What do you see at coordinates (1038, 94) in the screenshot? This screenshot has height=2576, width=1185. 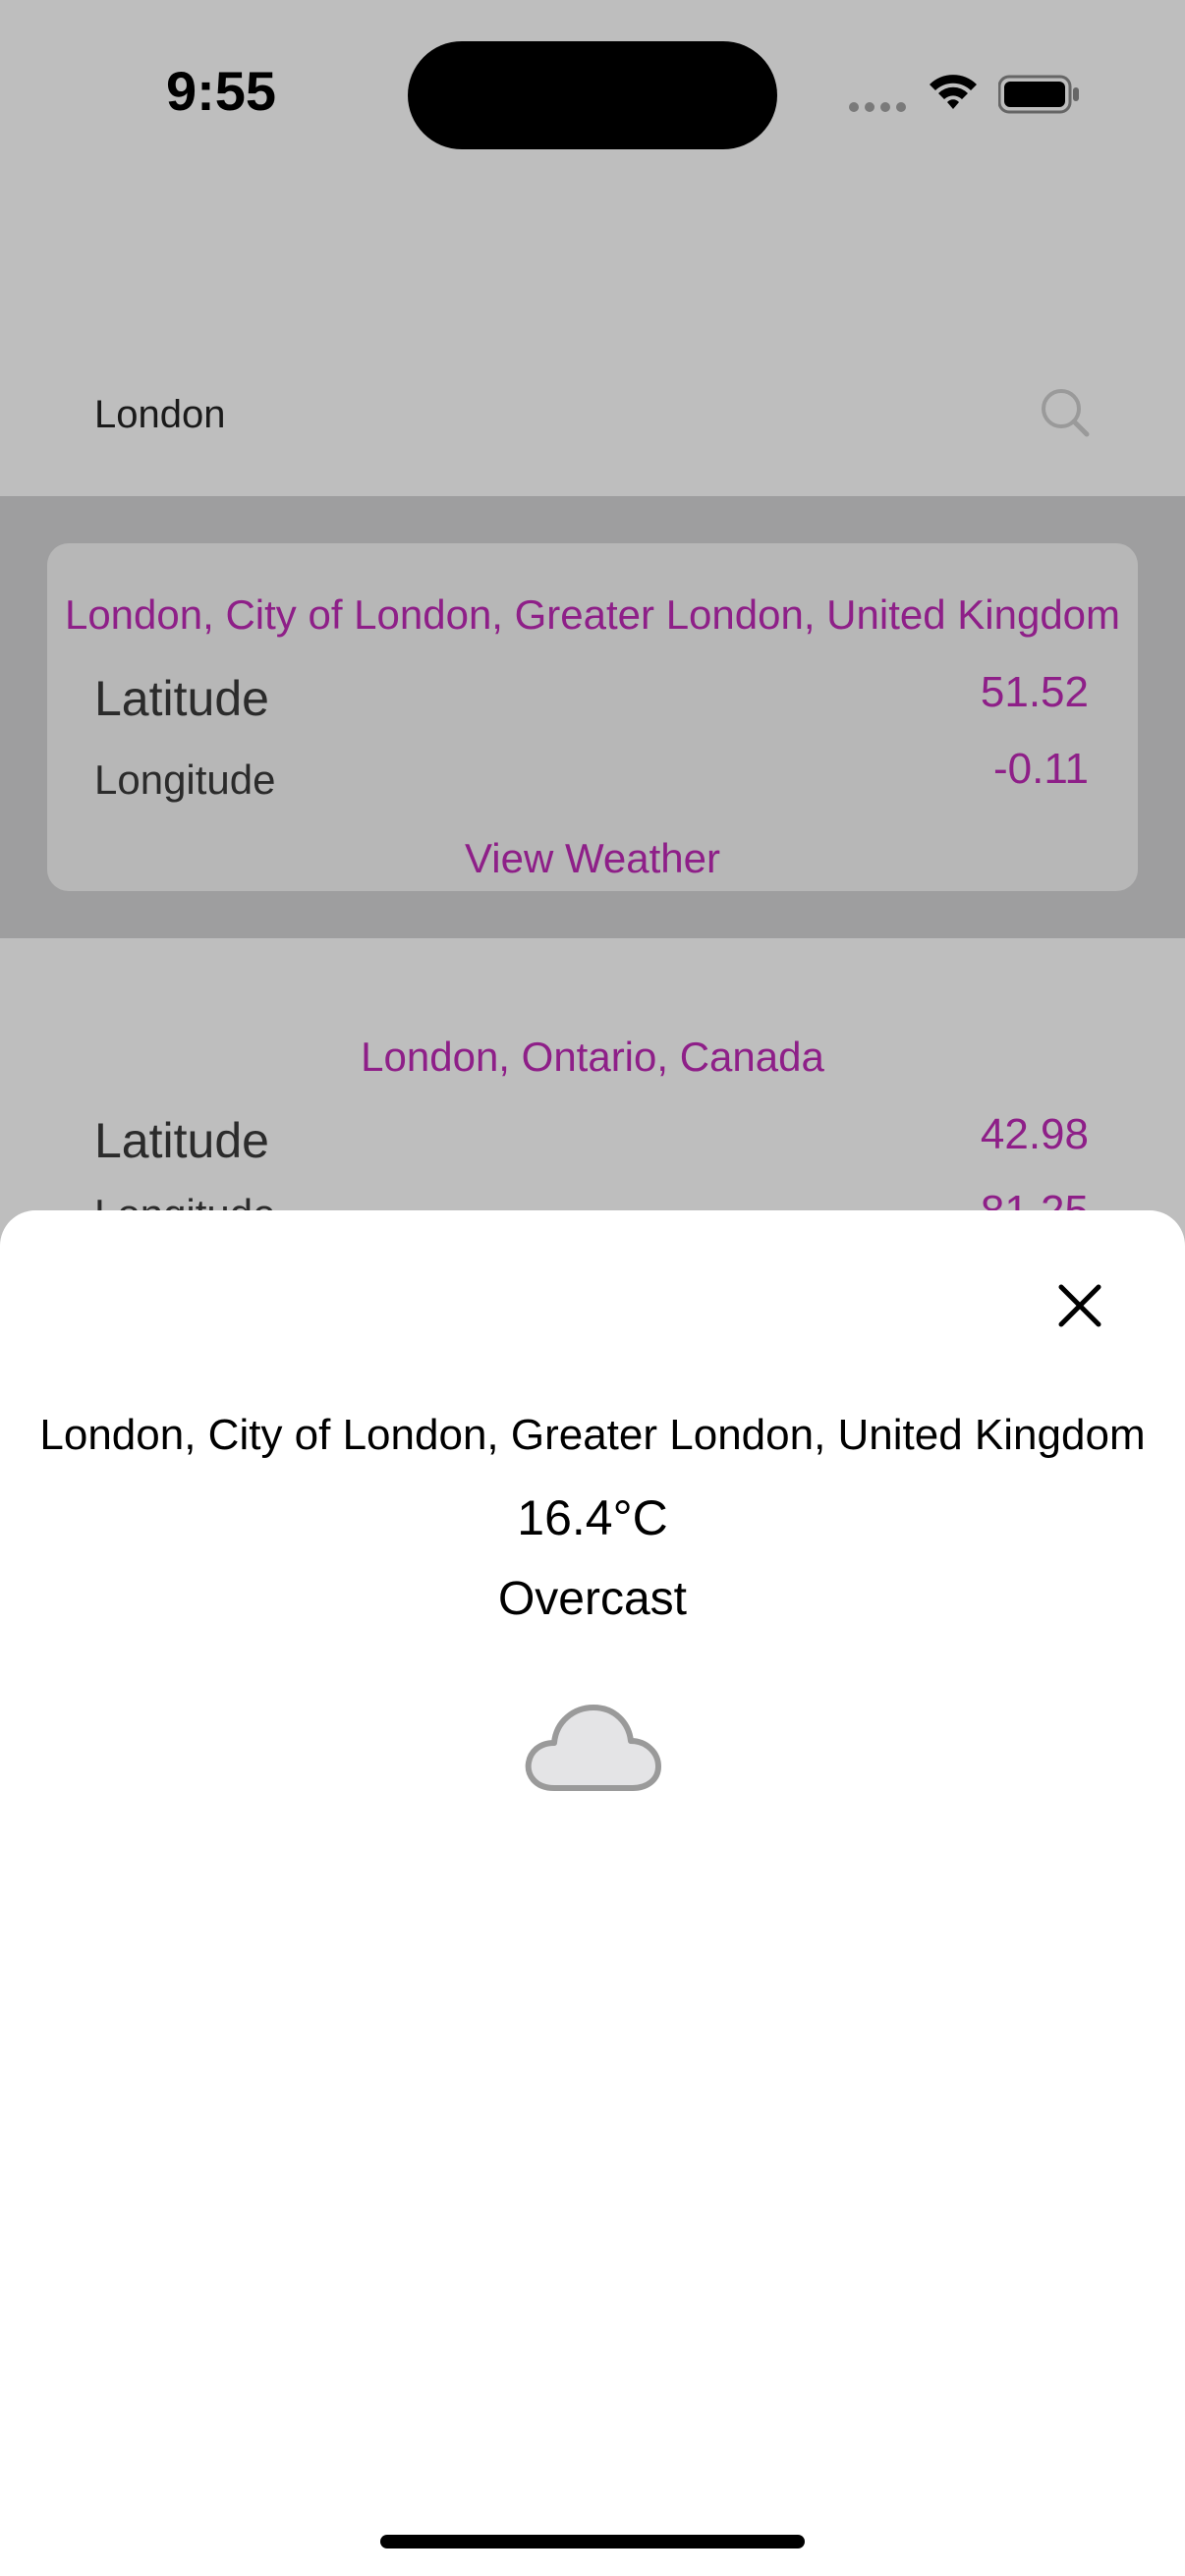 I see `battery-icon` at bounding box center [1038, 94].